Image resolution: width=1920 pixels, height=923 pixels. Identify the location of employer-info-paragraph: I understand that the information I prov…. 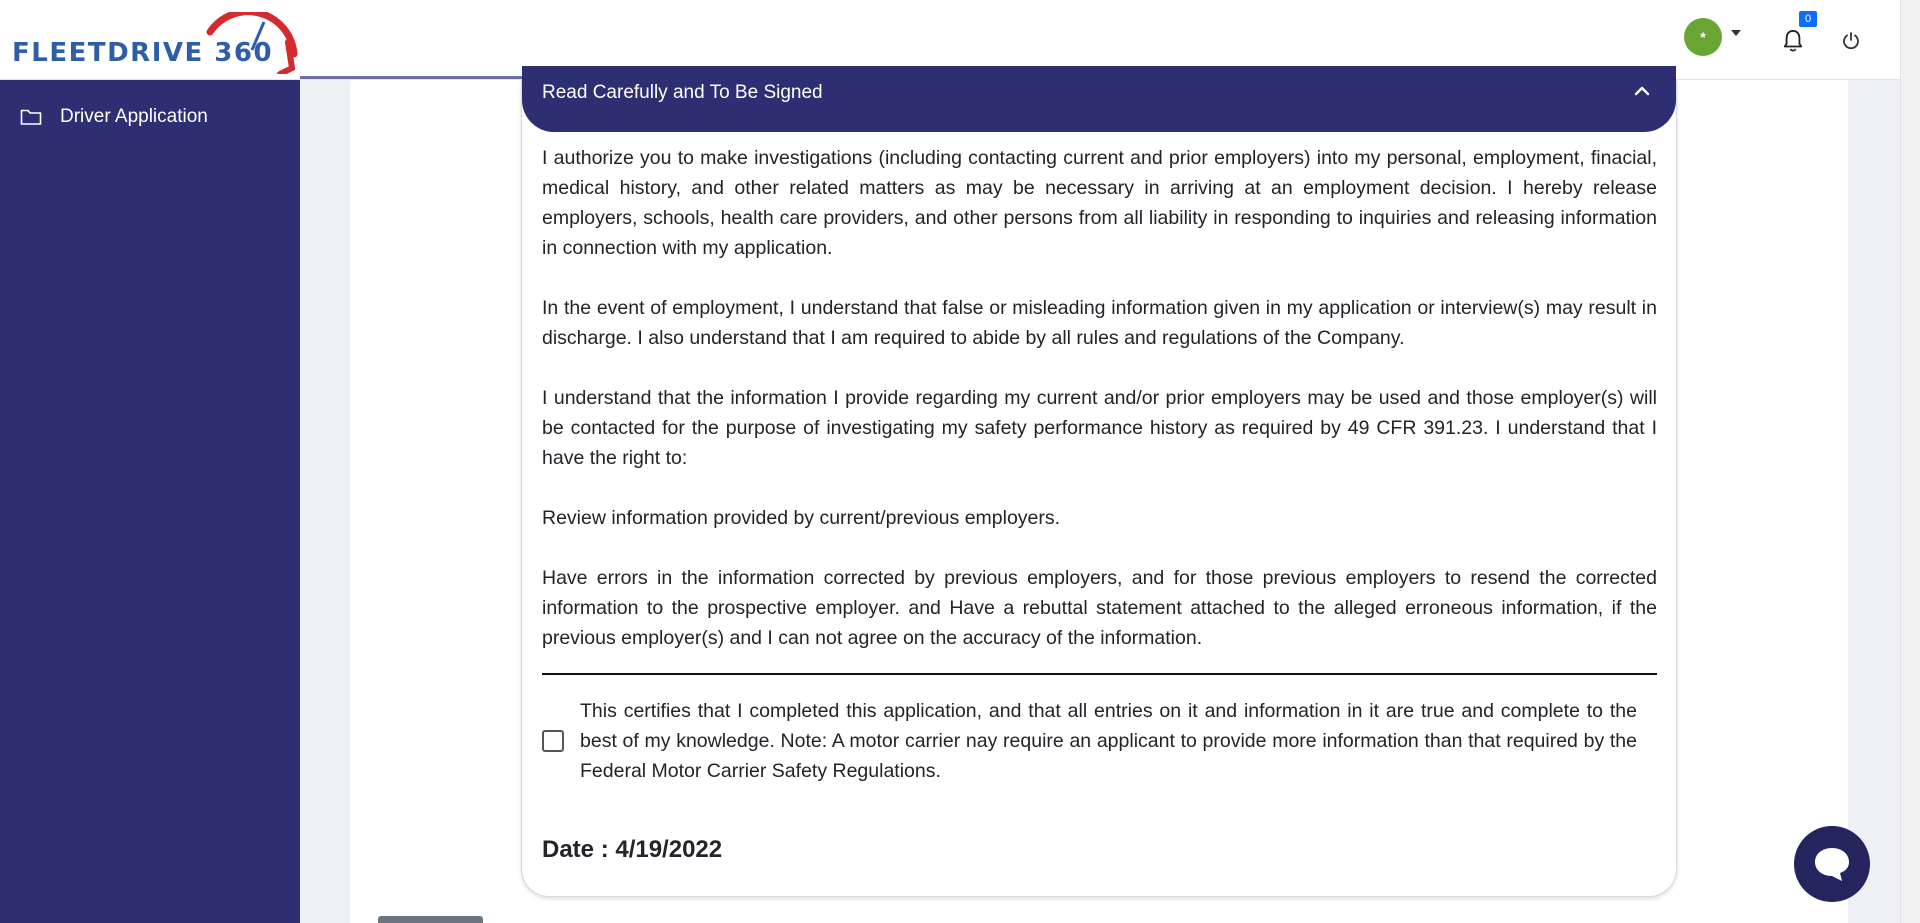
(1099, 428).